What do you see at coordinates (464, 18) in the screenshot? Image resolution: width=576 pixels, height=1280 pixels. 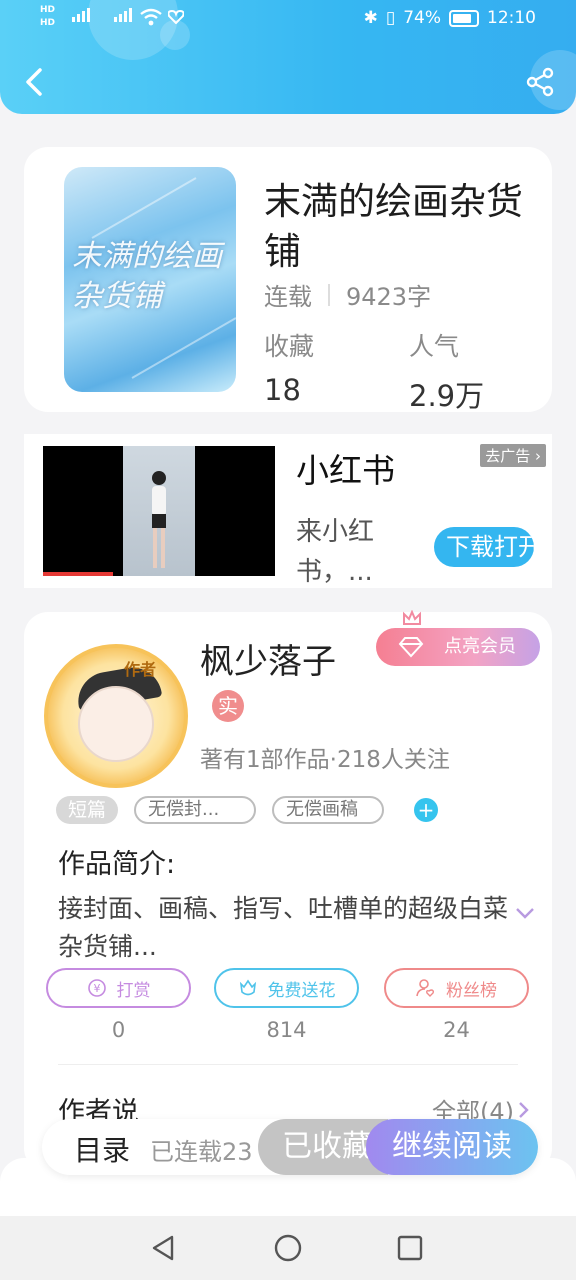 I see `battery-icon` at bounding box center [464, 18].